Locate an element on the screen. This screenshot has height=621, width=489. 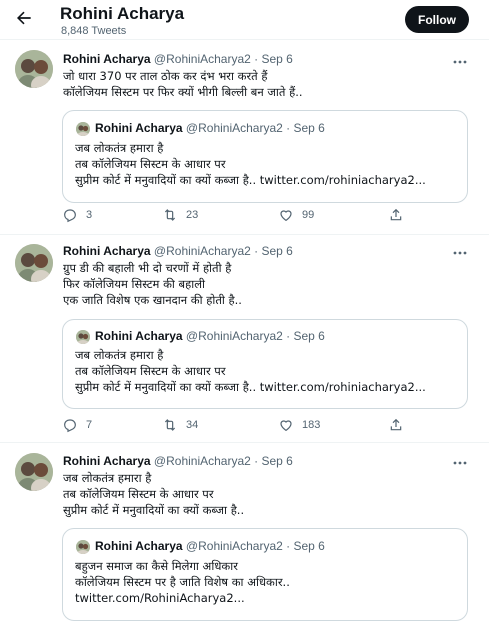
tweet-line: जब लोकतंत्र हमारा है is located at coordinates (107, 478).